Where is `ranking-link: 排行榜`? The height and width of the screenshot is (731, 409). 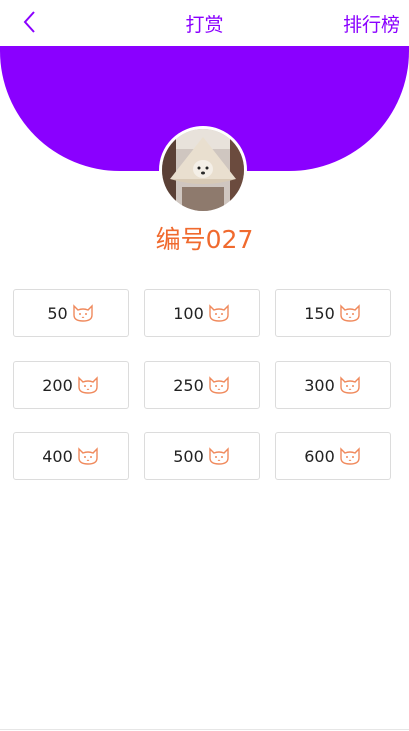 ranking-link: 排行榜 is located at coordinates (371, 23).